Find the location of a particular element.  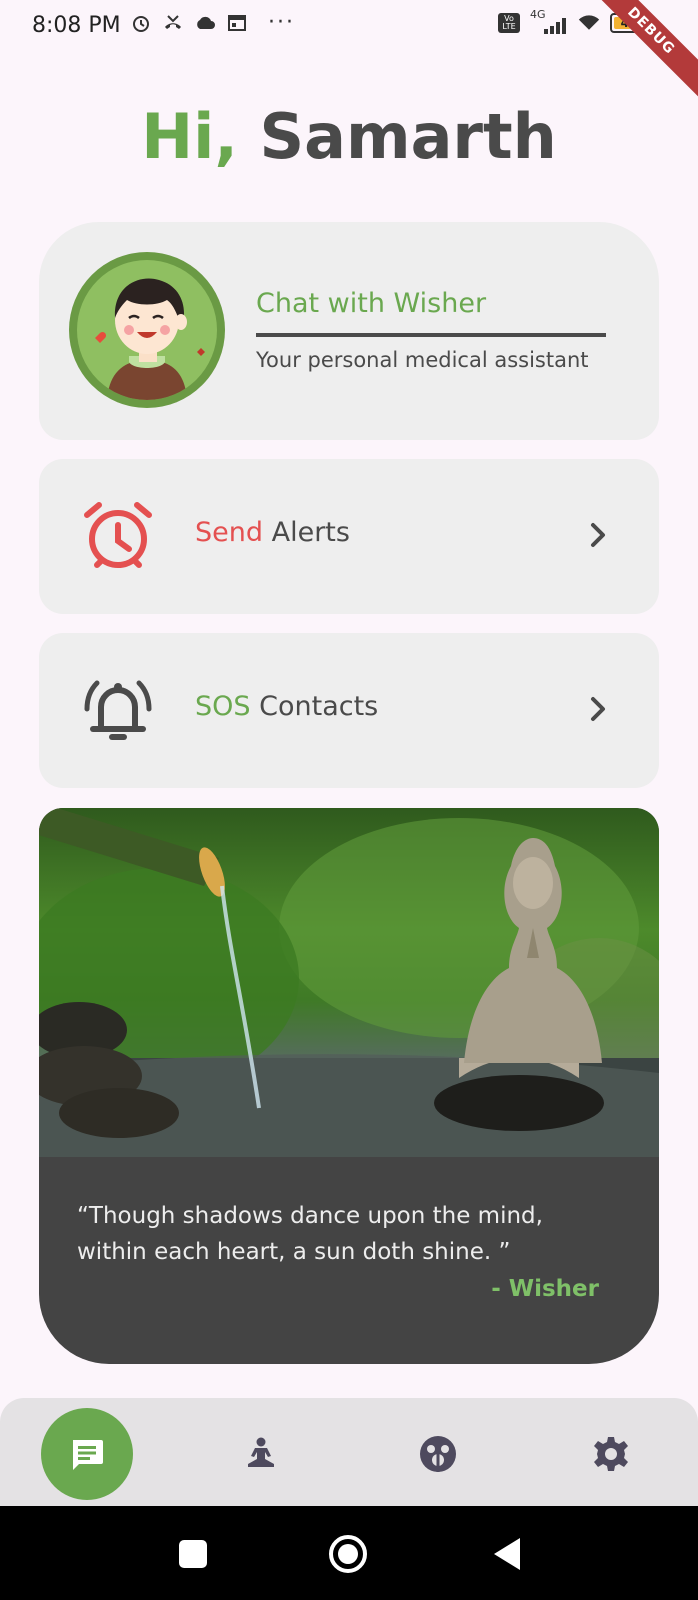

greeting-name: Samarth is located at coordinates (408, 136).